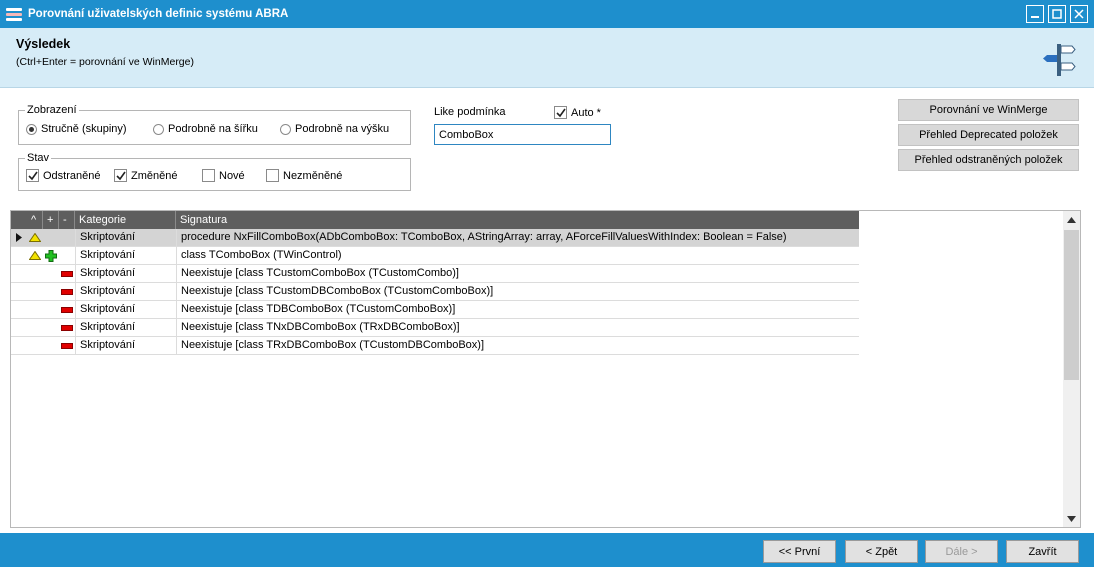  Describe the element at coordinates (547, 571) in the screenshot. I see `bottom-strip` at that location.